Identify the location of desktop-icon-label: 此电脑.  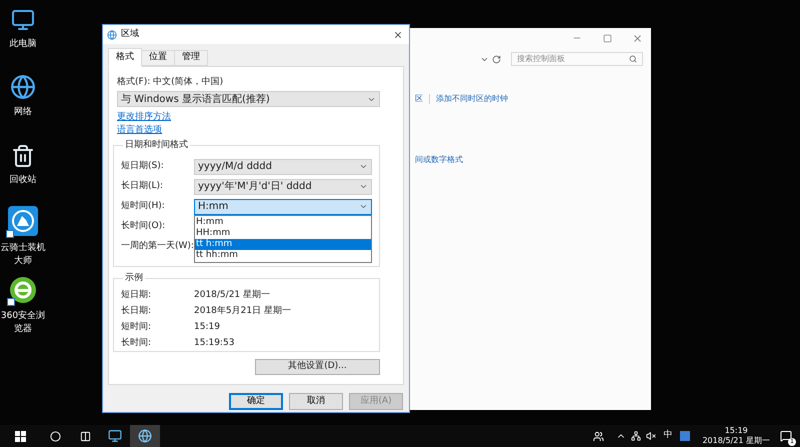
(23, 44).